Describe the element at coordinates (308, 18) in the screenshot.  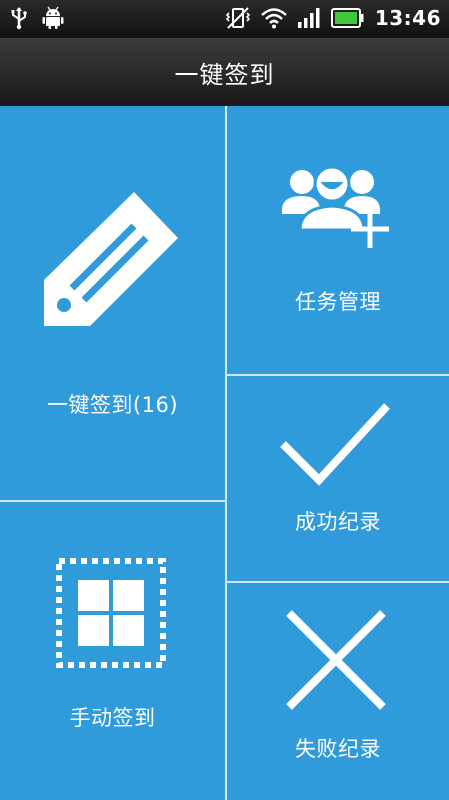
I see `signal-icon` at that location.